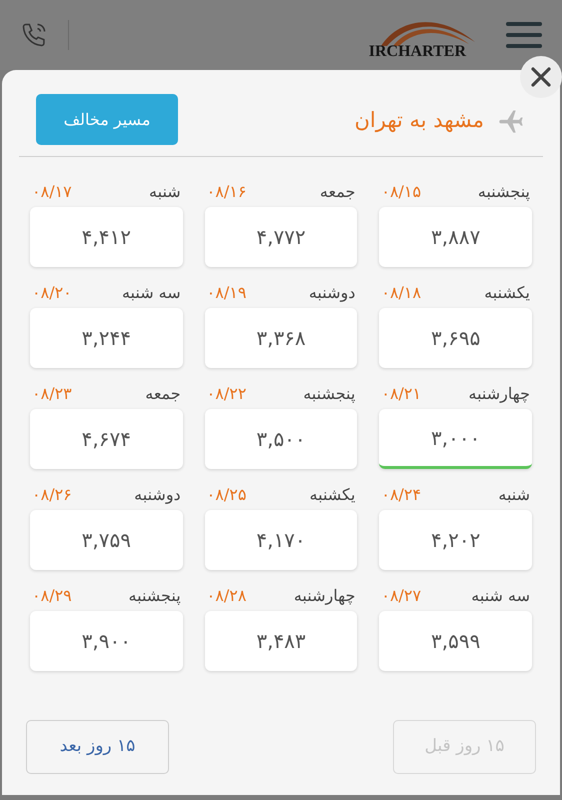 The height and width of the screenshot is (800, 562). I want to click on date-label: ۰۸/۲۷, so click(401, 596).